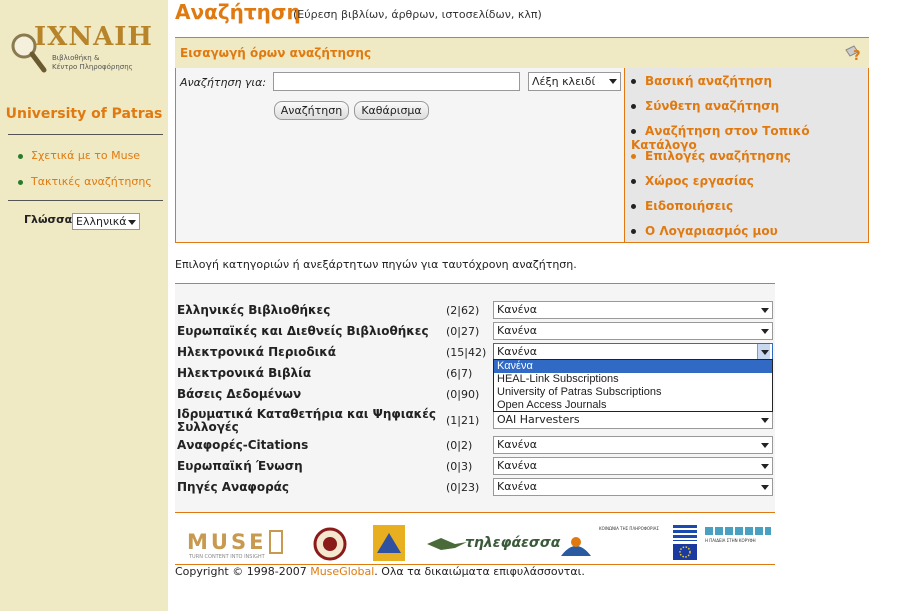 The width and height of the screenshot is (905, 611). What do you see at coordinates (682, 206) in the screenshot?
I see `alerts-link: Ειδοποιήσεις` at bounding box center [682, 206].